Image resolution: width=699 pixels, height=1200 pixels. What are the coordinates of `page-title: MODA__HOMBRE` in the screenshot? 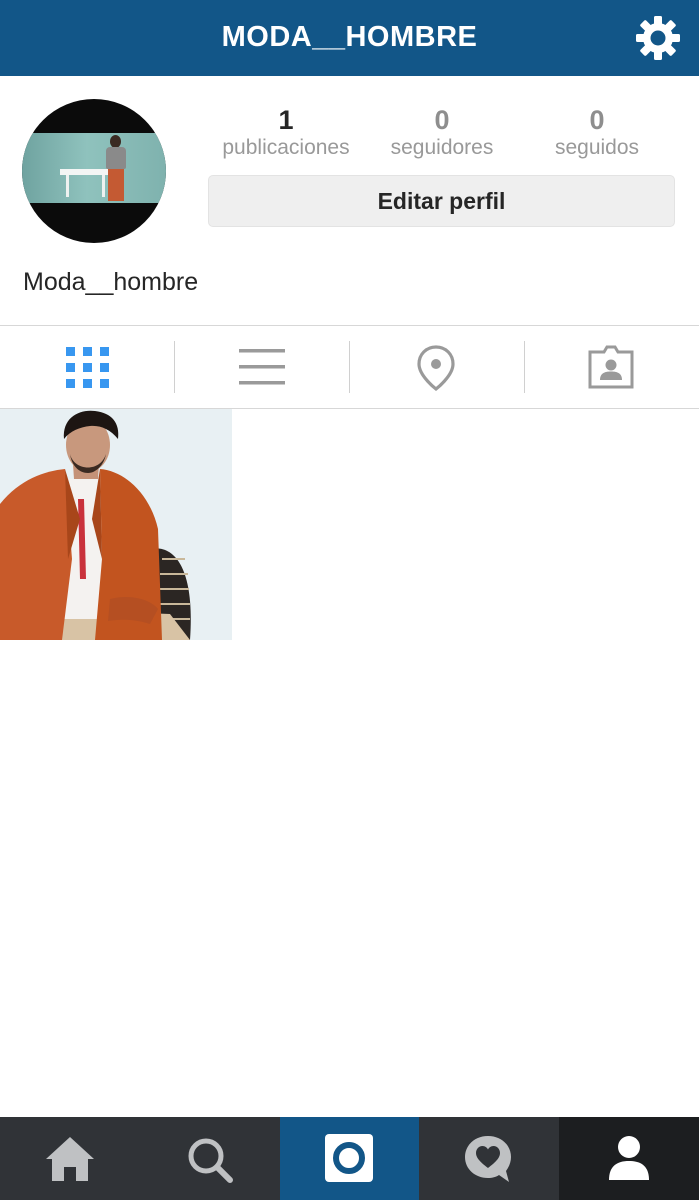 It's located at (349, 37).